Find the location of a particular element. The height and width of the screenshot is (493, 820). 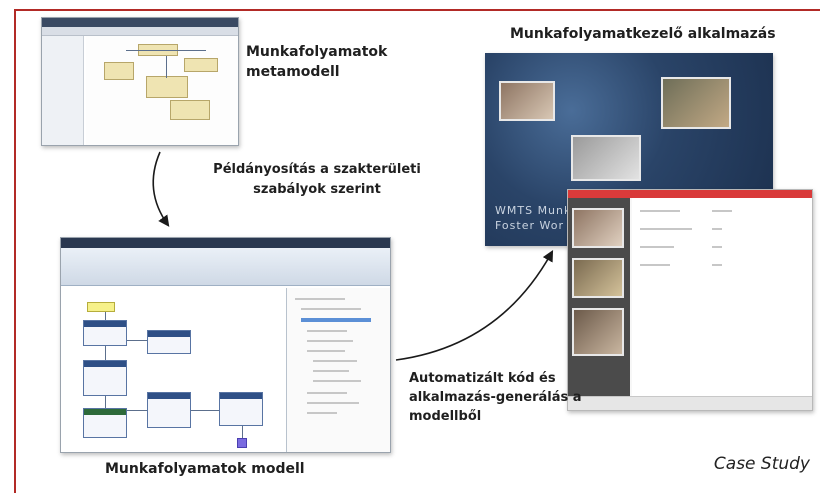

model-canvas is located at coordinates (172, 370).